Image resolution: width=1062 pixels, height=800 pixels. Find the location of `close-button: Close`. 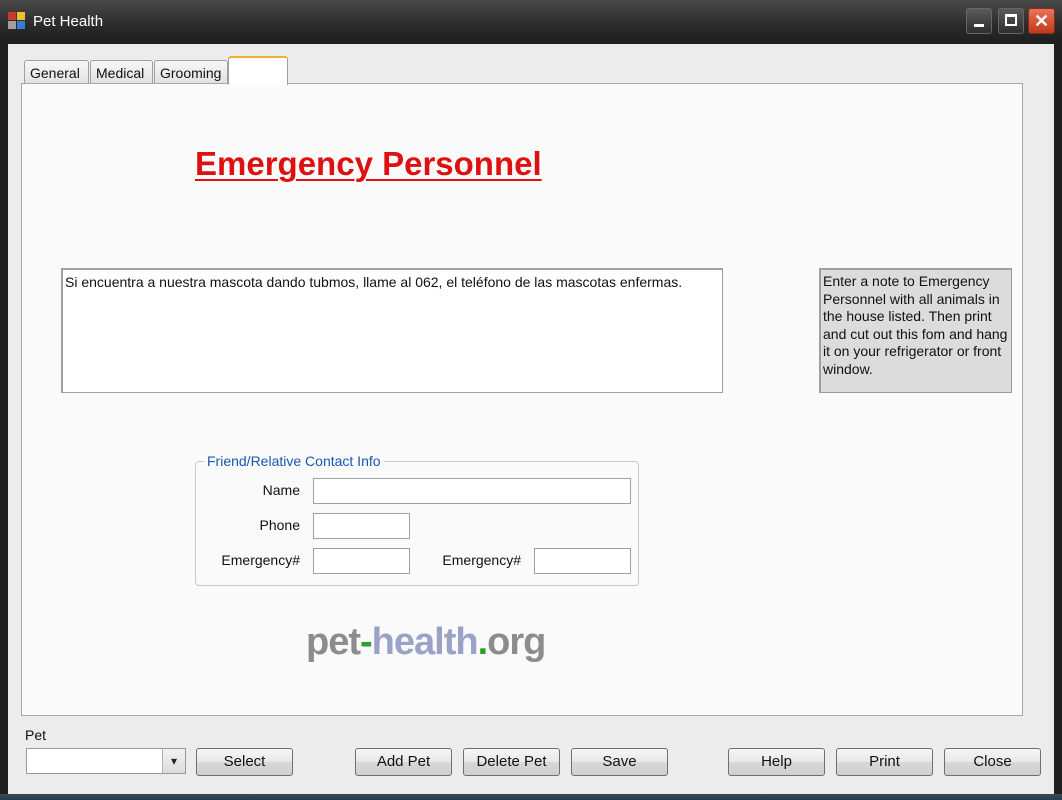

close-button: Close is located at coordinates (992, 762).